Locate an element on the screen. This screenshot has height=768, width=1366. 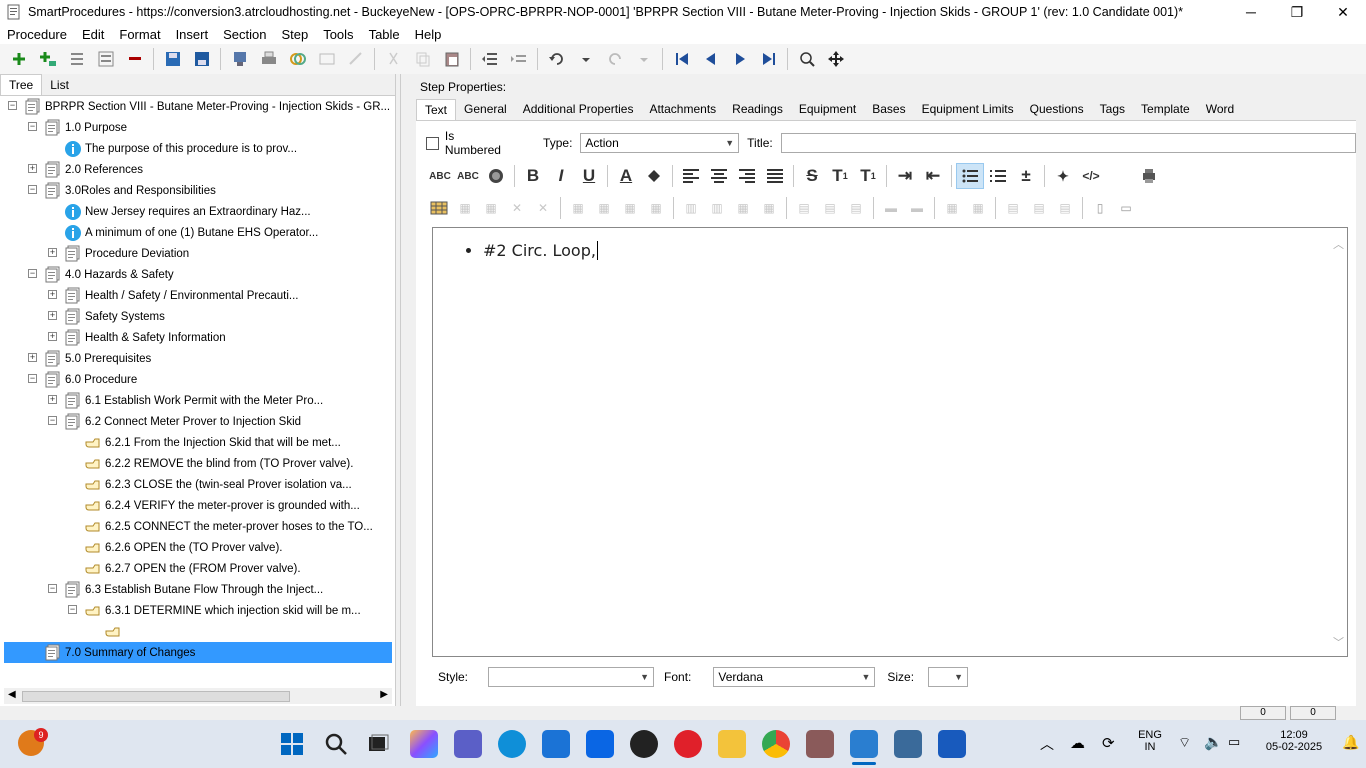
strikethrough-icon: S is located at coordinates (812, 176).